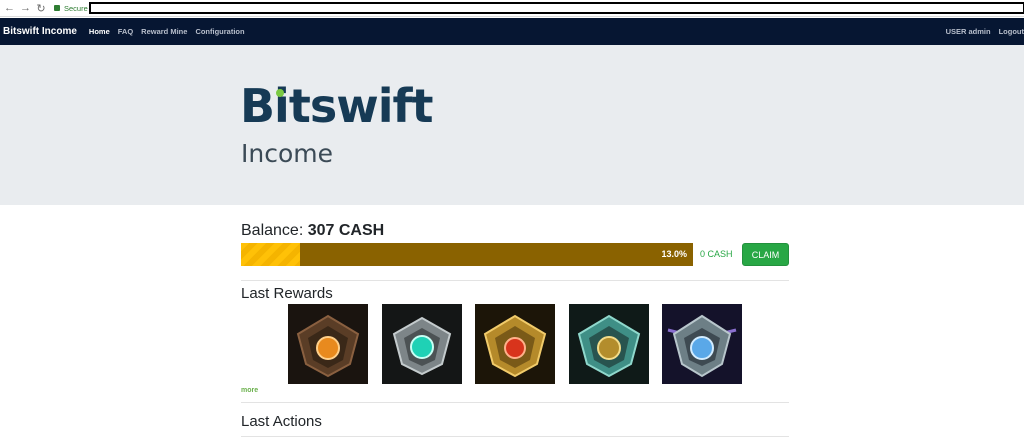 Image resolution: width=1024 pixels, height=442 pixels. What do you see at coordinates (328, 344) in the screenshot?
I see `bronze-emblem-icon` at bounding box center [328, 344].